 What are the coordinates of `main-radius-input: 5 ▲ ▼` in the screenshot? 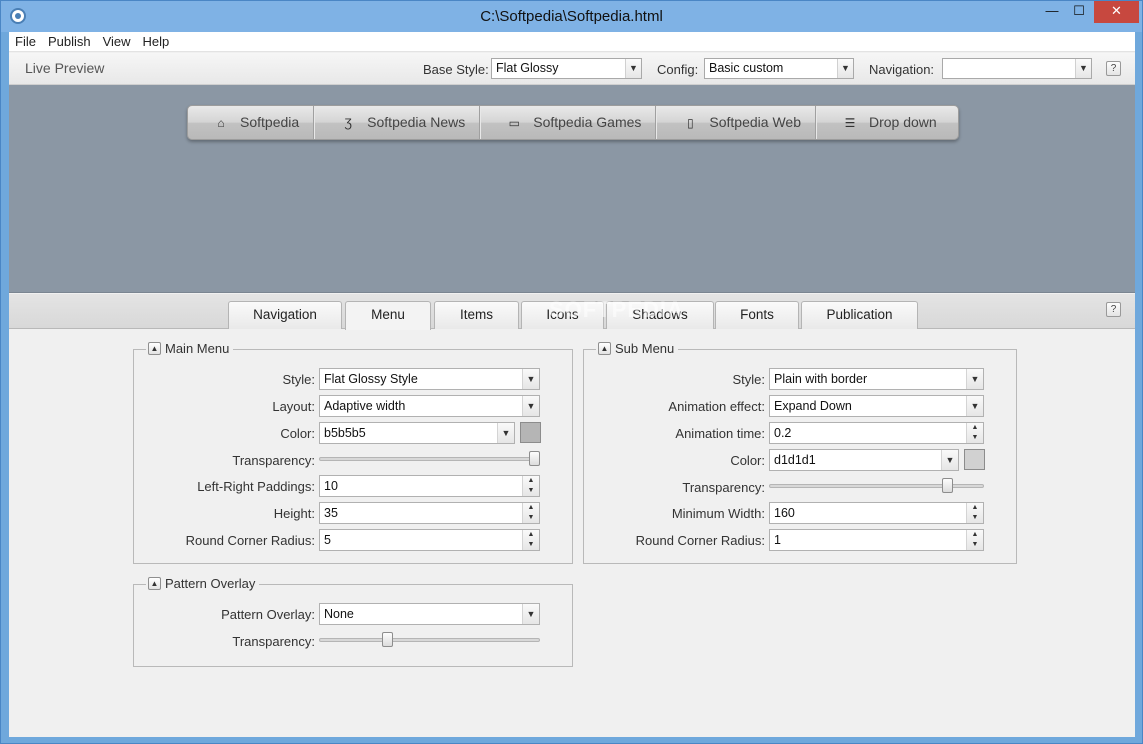 It's located at (429, 540).